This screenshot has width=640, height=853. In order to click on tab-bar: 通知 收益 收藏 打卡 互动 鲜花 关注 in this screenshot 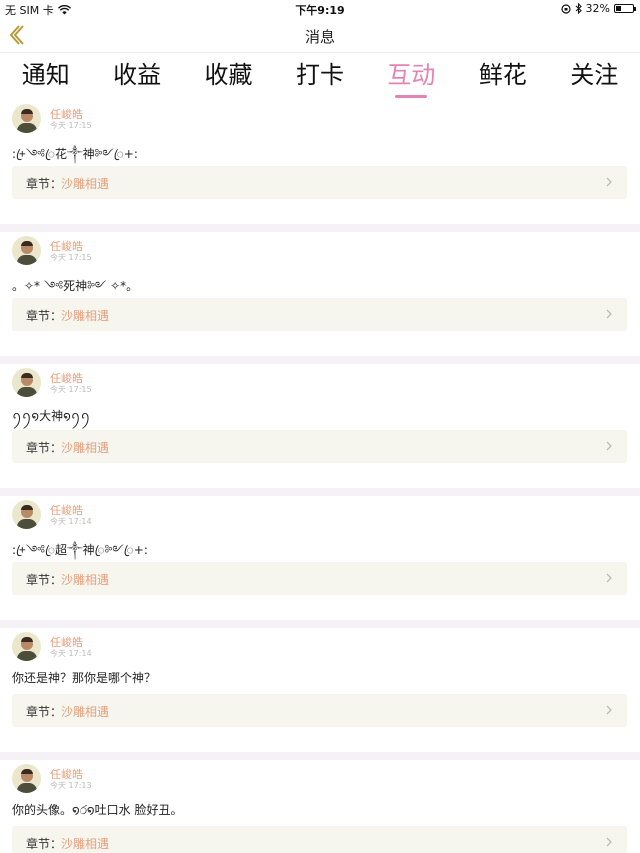, I will do `click(320, 76)`.